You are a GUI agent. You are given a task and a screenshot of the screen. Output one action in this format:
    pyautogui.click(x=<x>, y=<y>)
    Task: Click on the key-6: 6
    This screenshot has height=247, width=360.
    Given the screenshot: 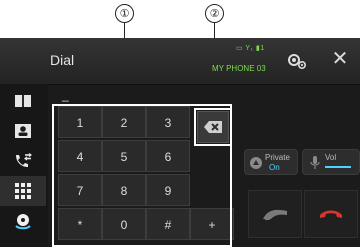 What is the action you would take?
    pyautogui.click(x=168, y=156)
    